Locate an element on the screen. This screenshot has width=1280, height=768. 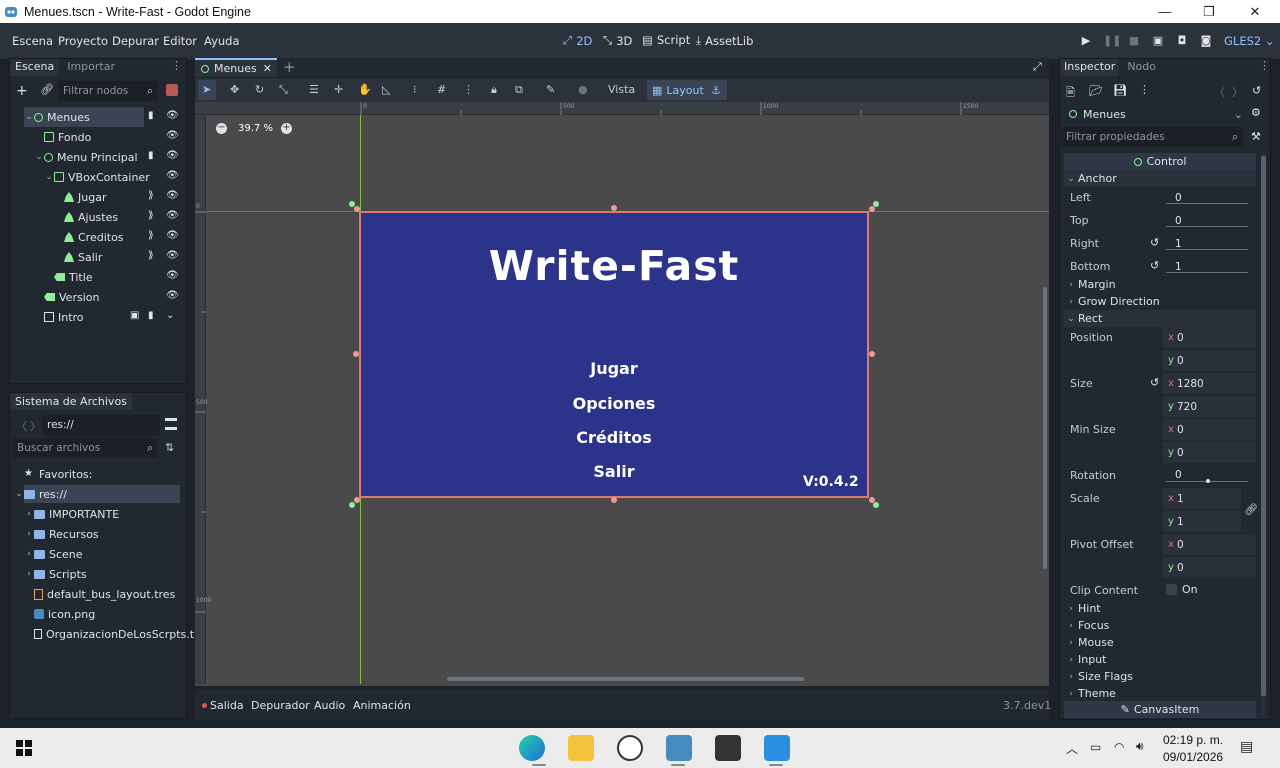
tab-depurador: Depurador is located at coordinates (280, 705).